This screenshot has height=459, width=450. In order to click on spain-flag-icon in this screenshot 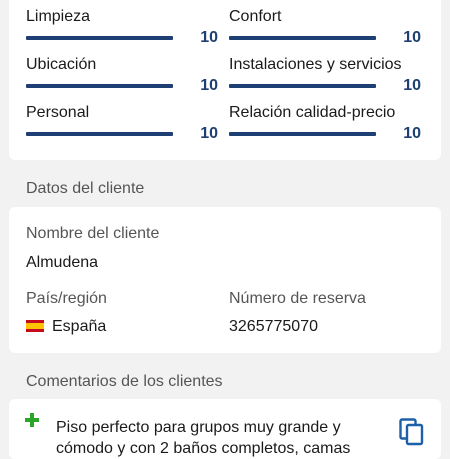, I will do `click(35, 326)`.